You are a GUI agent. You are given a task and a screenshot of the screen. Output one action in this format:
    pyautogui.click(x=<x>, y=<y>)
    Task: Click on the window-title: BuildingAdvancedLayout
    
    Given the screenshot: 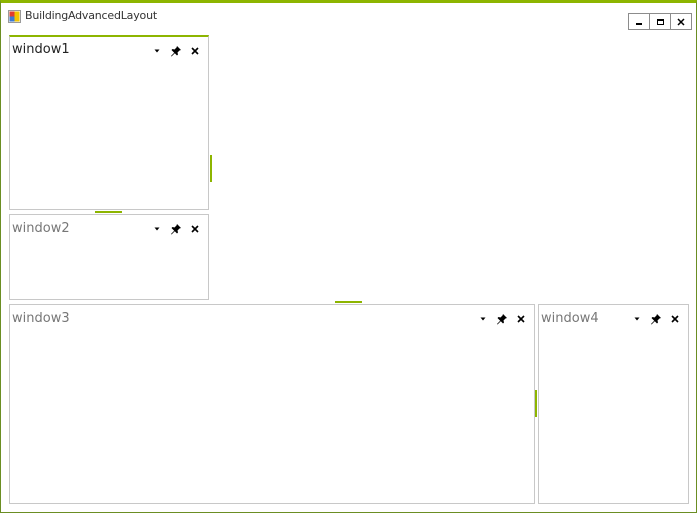 What is the action you would take?
    pyautogui.click(x=91, y=15)
    